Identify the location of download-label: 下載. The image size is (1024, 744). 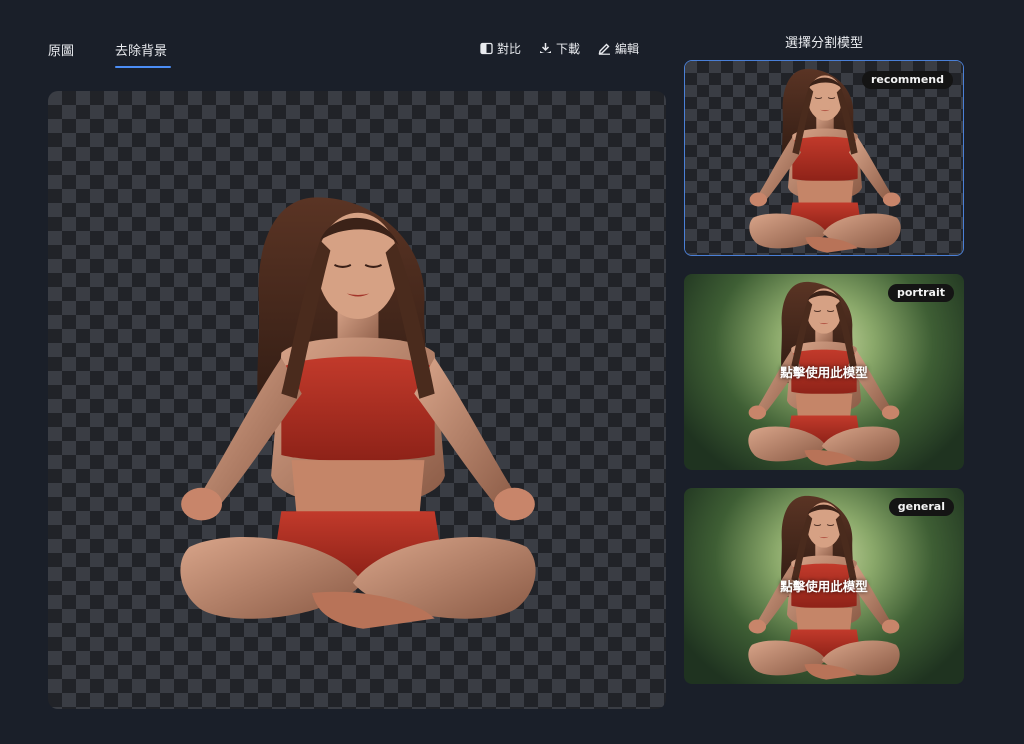
(568, 49).